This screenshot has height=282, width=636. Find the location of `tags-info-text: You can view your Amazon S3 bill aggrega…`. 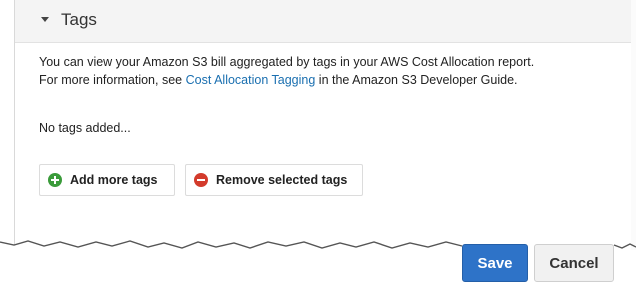

tags-info-text: You can view your Amazon S3 bill aggrega… is located at coordinates (334, 71).